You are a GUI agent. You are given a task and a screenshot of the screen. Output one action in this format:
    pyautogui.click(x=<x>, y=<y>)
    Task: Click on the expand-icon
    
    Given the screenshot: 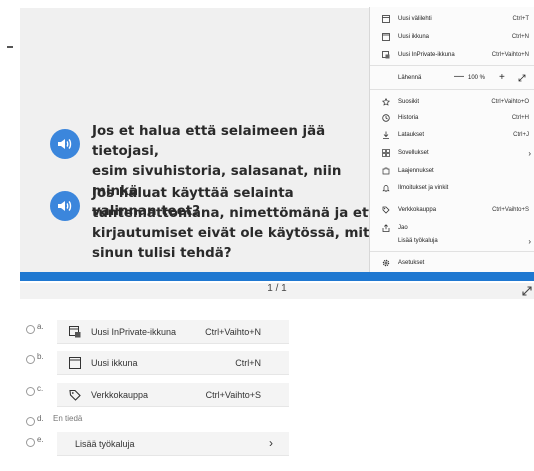 What is the action you would take?
    pyautogui.click(x=527, y=291)
    